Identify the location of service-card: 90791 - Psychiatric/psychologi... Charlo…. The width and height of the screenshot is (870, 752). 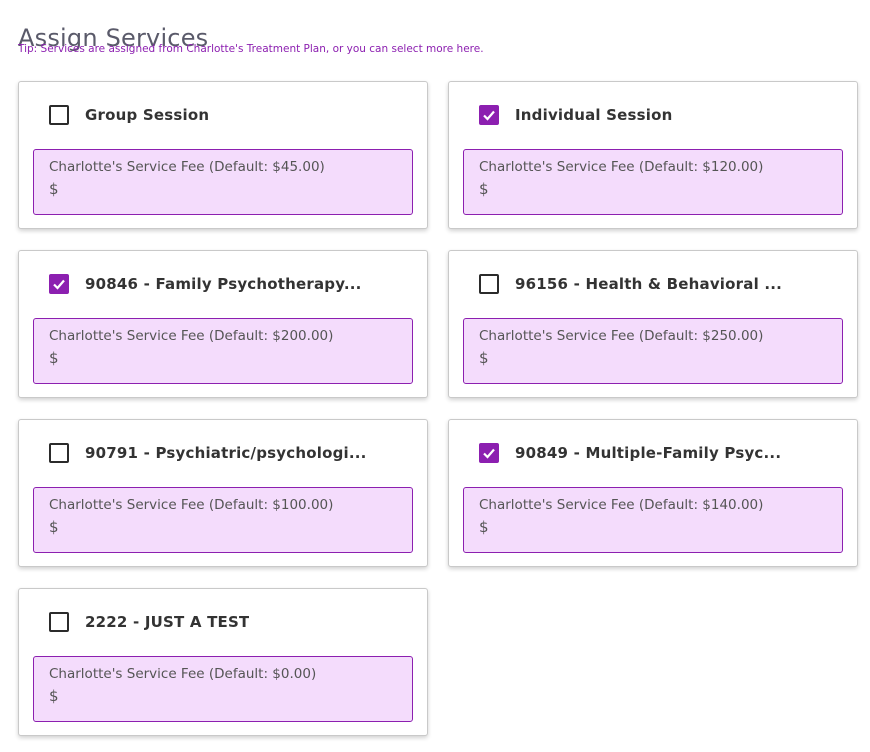
(223, 493).